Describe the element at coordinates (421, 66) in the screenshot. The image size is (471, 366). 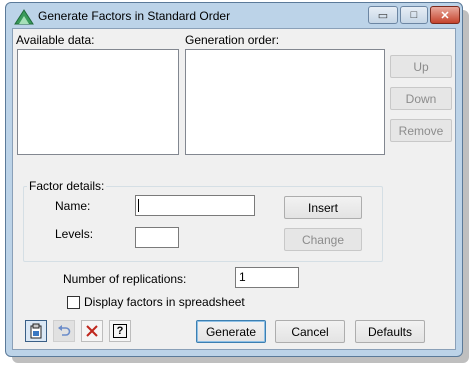
I see `up-button: Up` at that location.